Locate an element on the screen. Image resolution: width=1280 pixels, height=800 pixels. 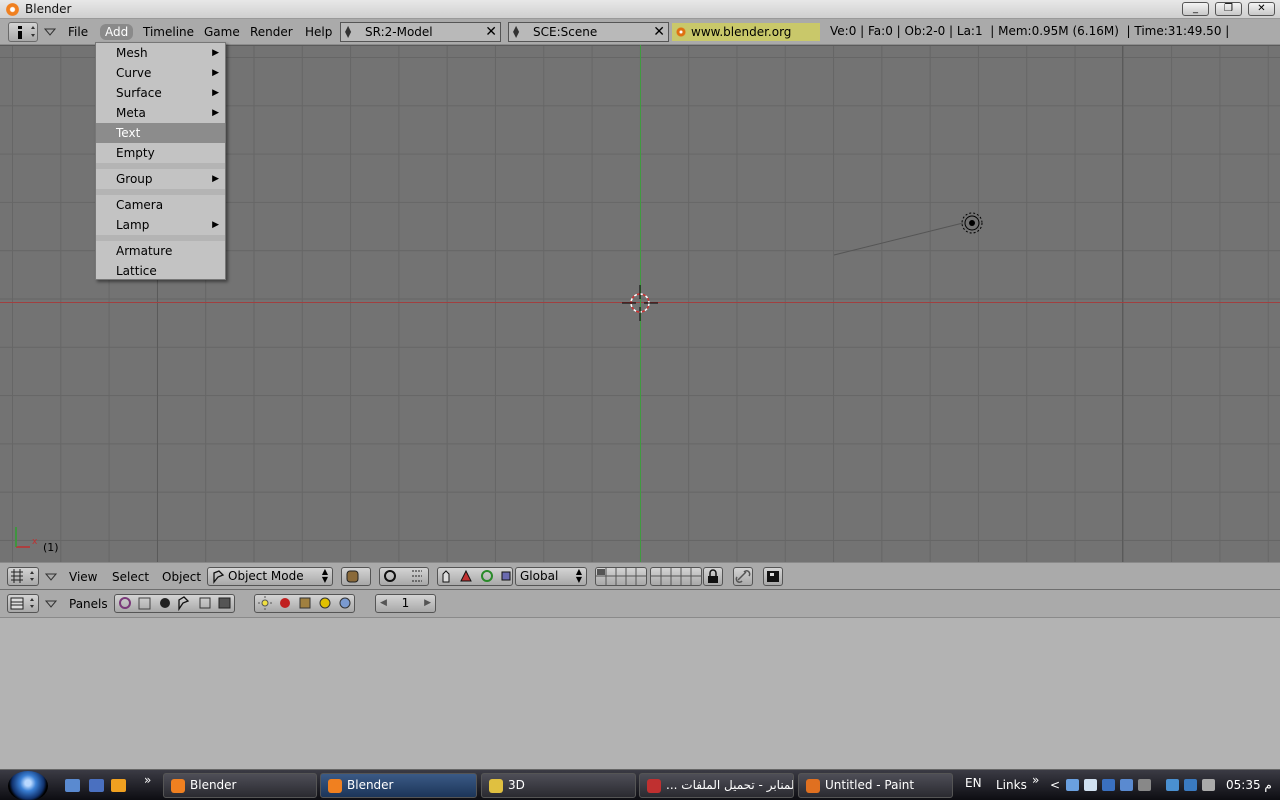
quicklaunch-more-icon: » is located at coordinates (147, 780).